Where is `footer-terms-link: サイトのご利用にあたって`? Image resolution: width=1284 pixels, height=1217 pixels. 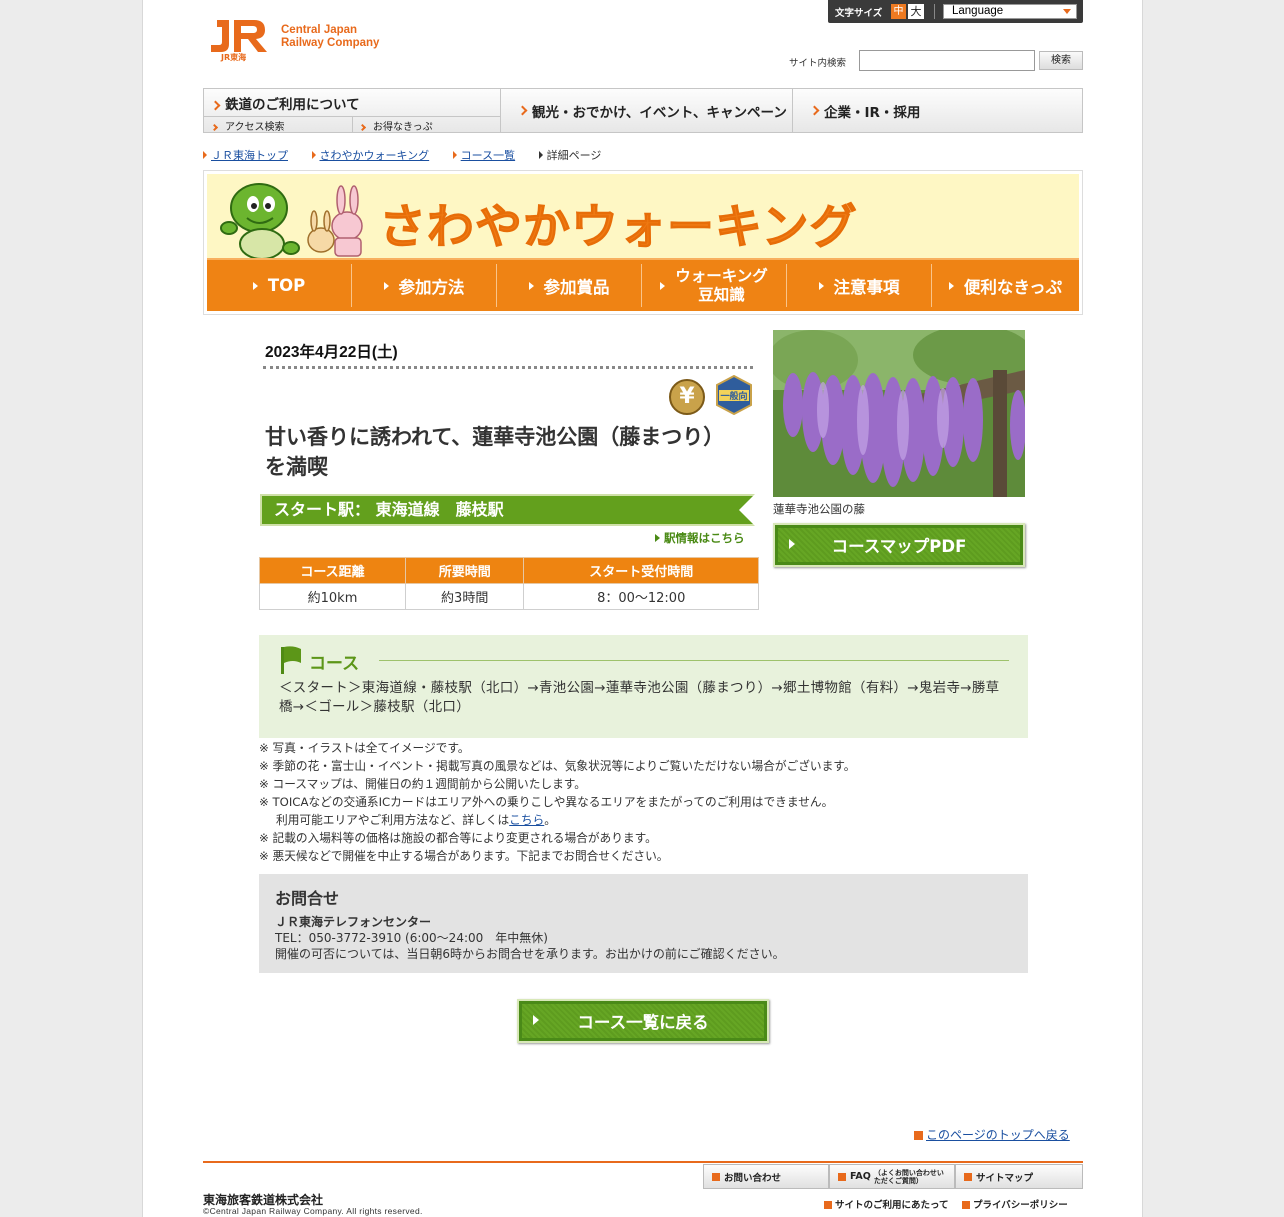
footer-terms-link: サイトのご利用にあたって is located at coordinates (886, 1204).